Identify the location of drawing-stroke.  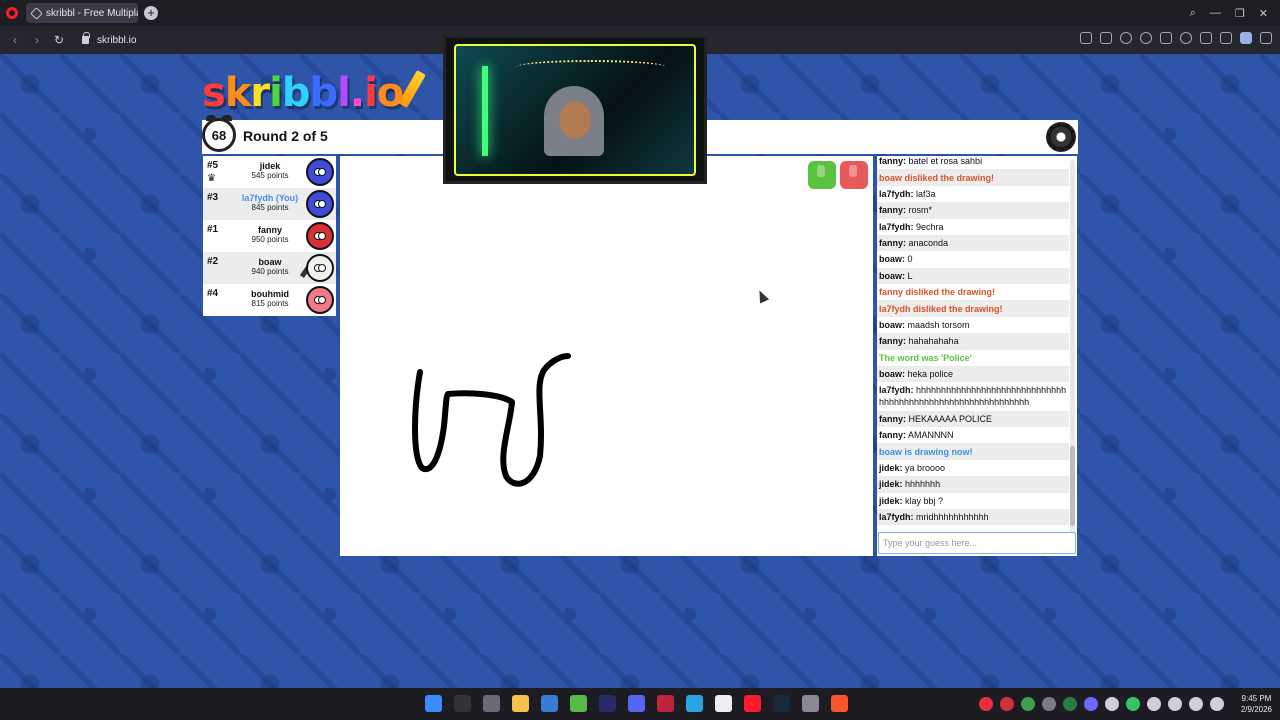
(491, 420).